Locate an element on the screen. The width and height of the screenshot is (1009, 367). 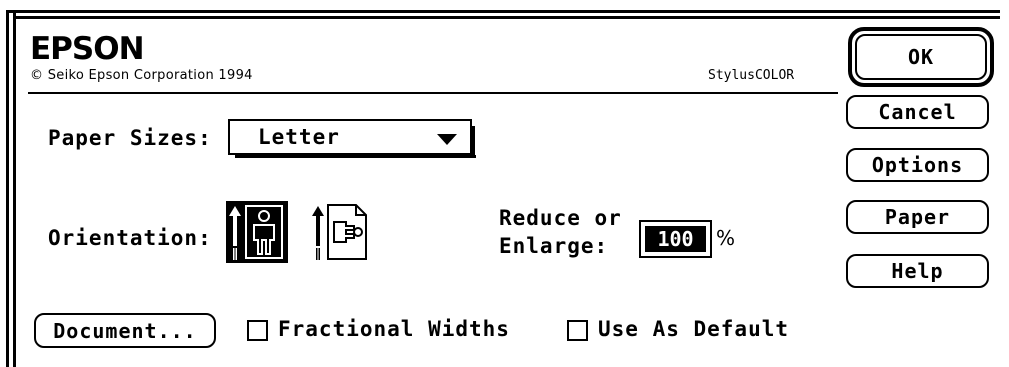
options-button-label: Options is located at coordinates (917, 165).